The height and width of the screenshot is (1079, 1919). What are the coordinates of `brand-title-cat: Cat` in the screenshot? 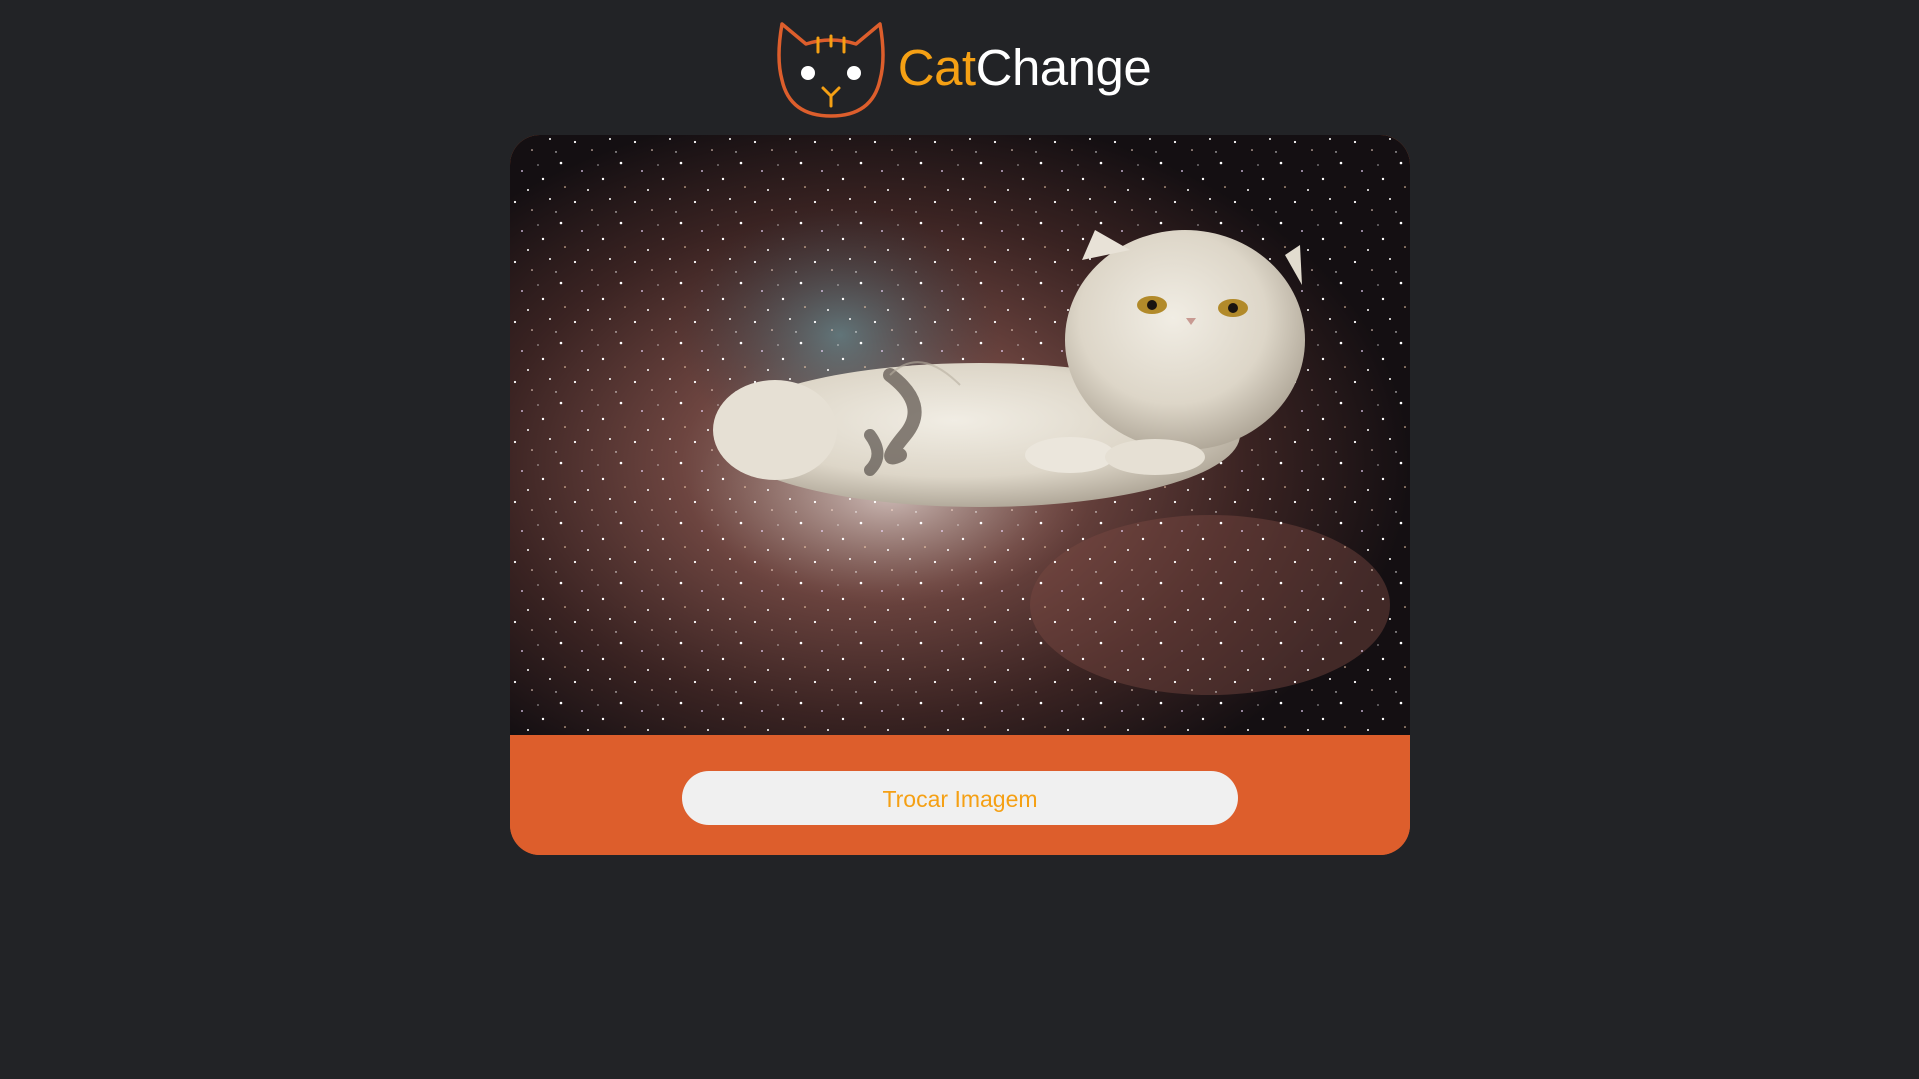 It's located at (936, 67).